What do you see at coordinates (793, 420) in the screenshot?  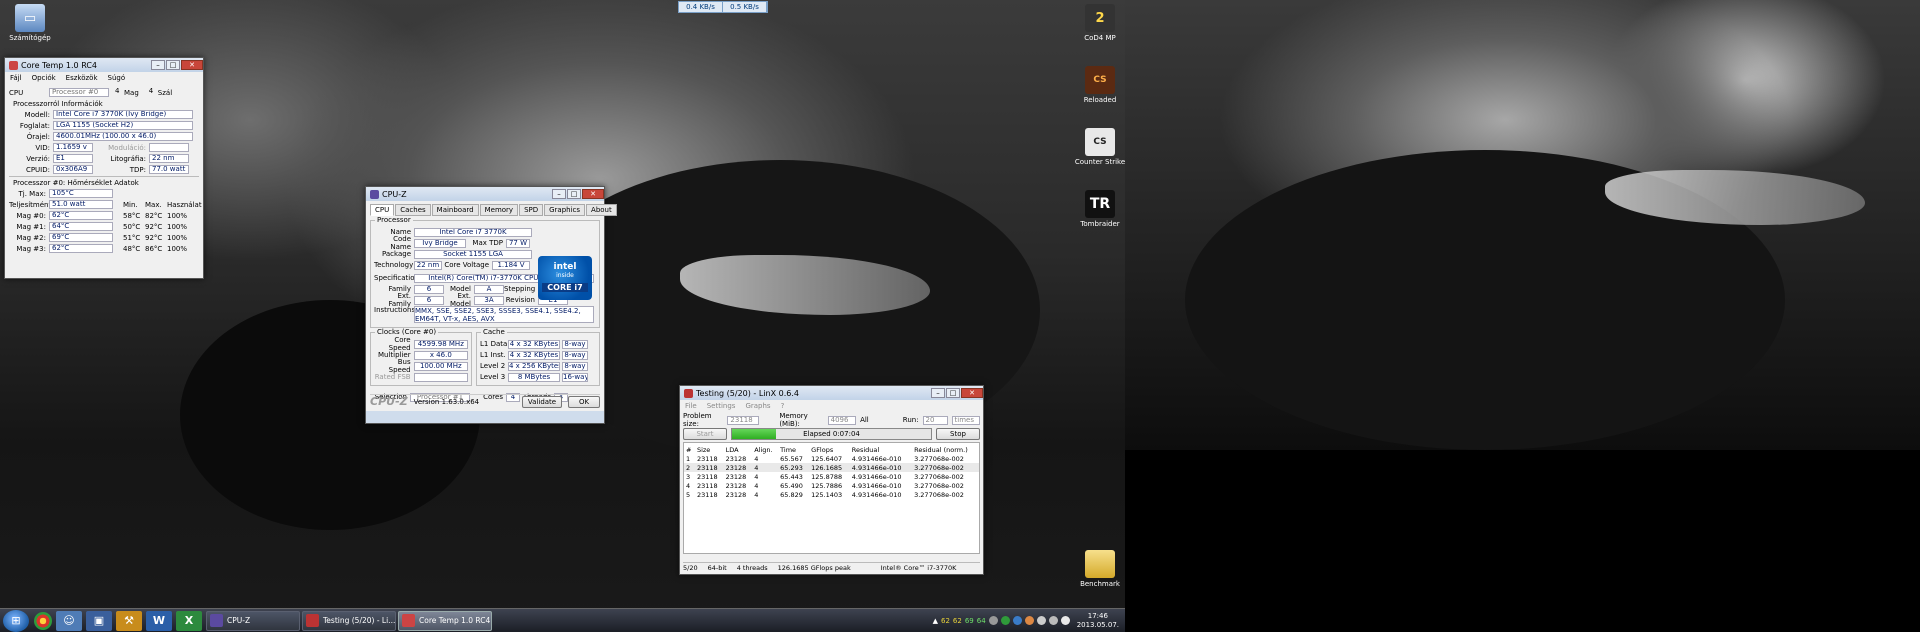 I see `memory-label: Memory (MiB):` at bounding box center [793, 420].